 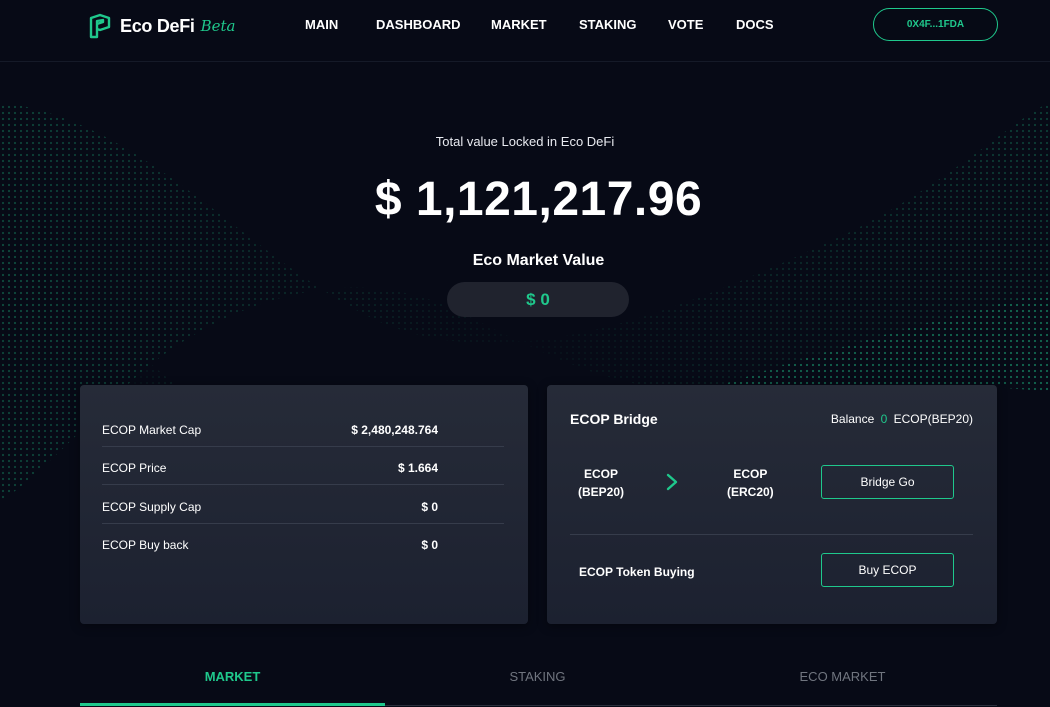 I want to click on balance-unit: ECOP(BEP20), so click(x=933, y=419).